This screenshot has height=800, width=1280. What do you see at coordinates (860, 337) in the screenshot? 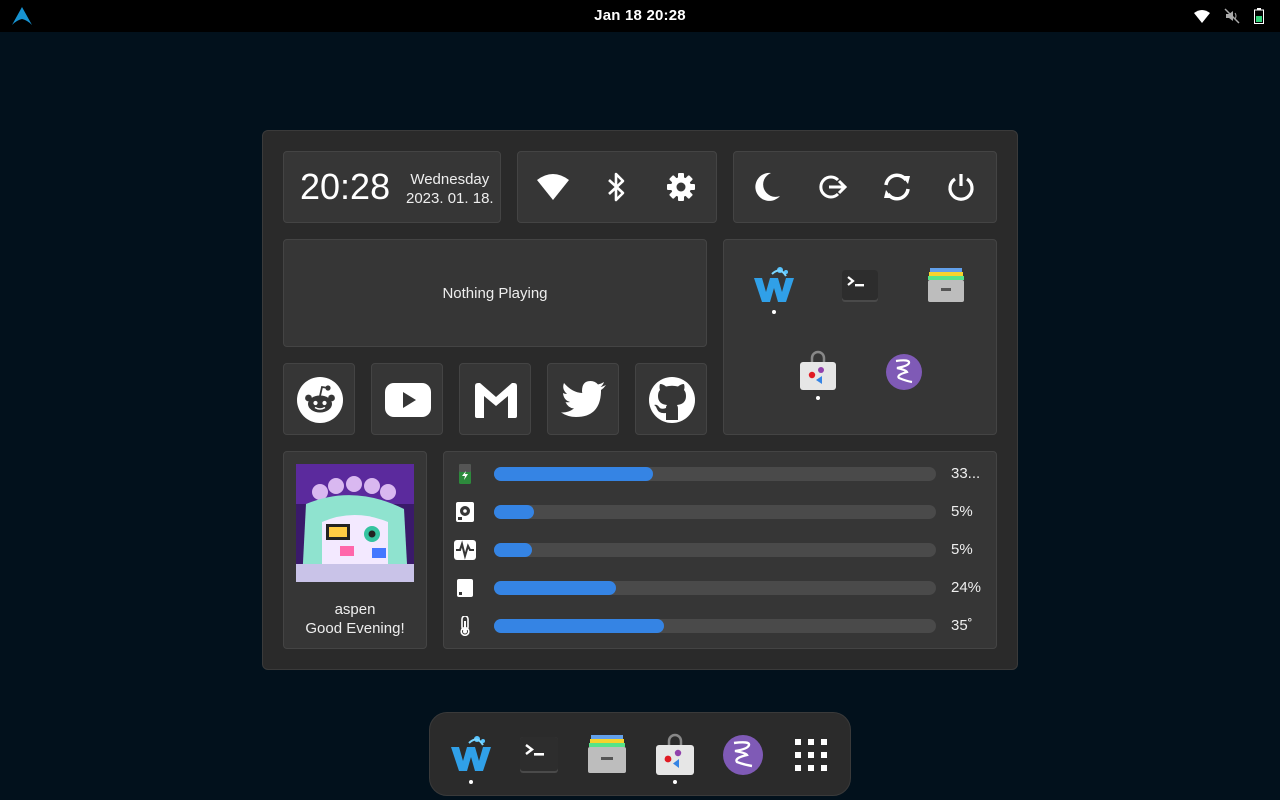
I see `app-launcher-card` at bounding box center [860, 337].